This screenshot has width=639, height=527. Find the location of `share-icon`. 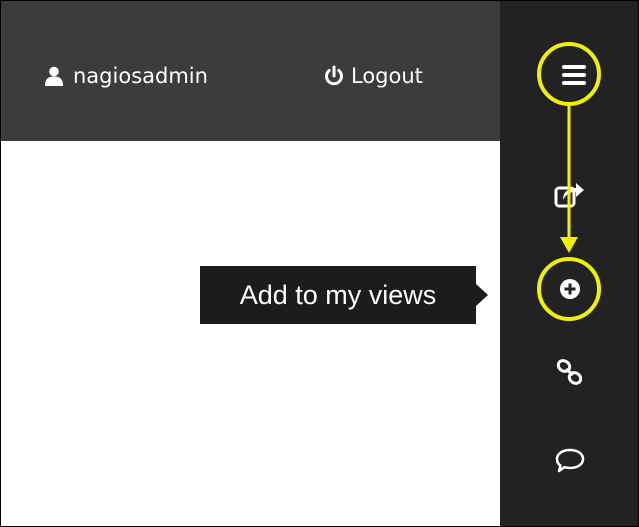

share-icon is located at coordinates (569, 195).